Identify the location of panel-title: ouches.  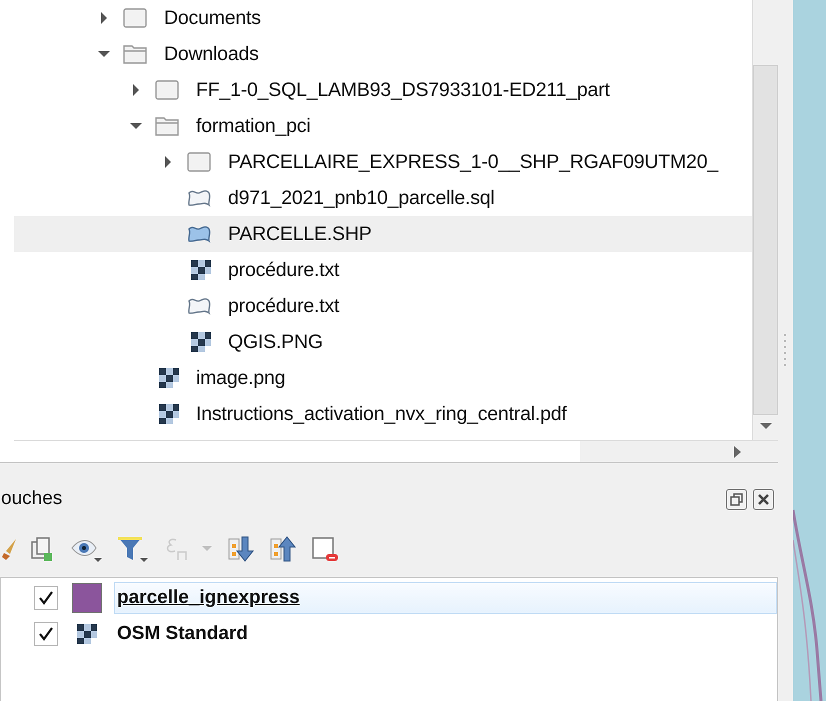
(31, 499).